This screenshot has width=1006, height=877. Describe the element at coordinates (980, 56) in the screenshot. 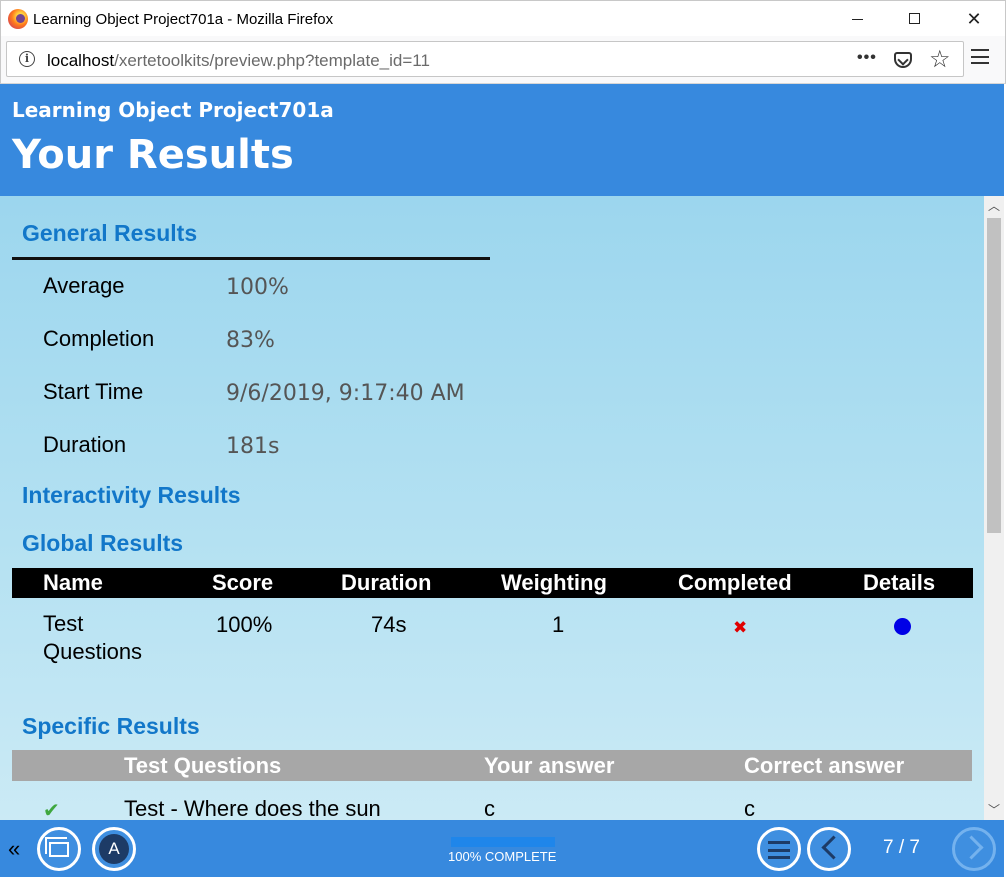

I see `open-menu-icon` at that location.